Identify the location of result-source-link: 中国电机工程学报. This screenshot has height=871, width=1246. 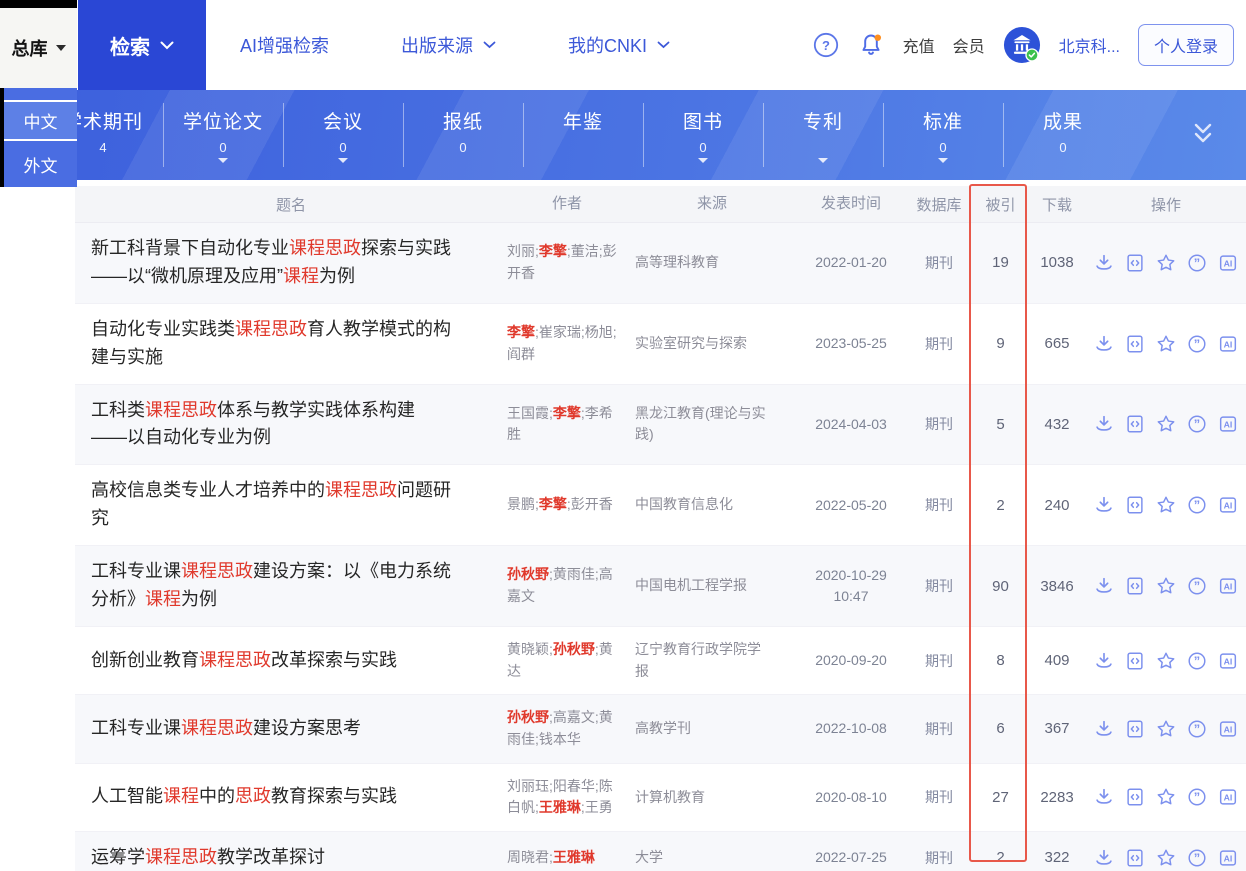
(691, 586).